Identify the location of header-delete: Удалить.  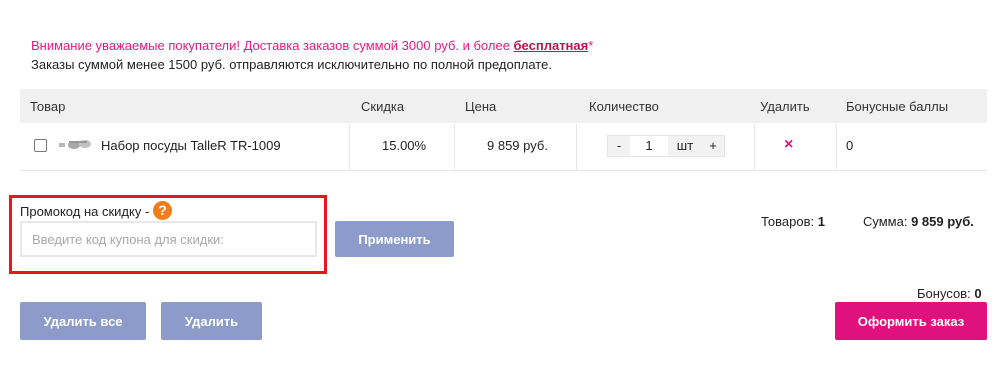
(785, 106).